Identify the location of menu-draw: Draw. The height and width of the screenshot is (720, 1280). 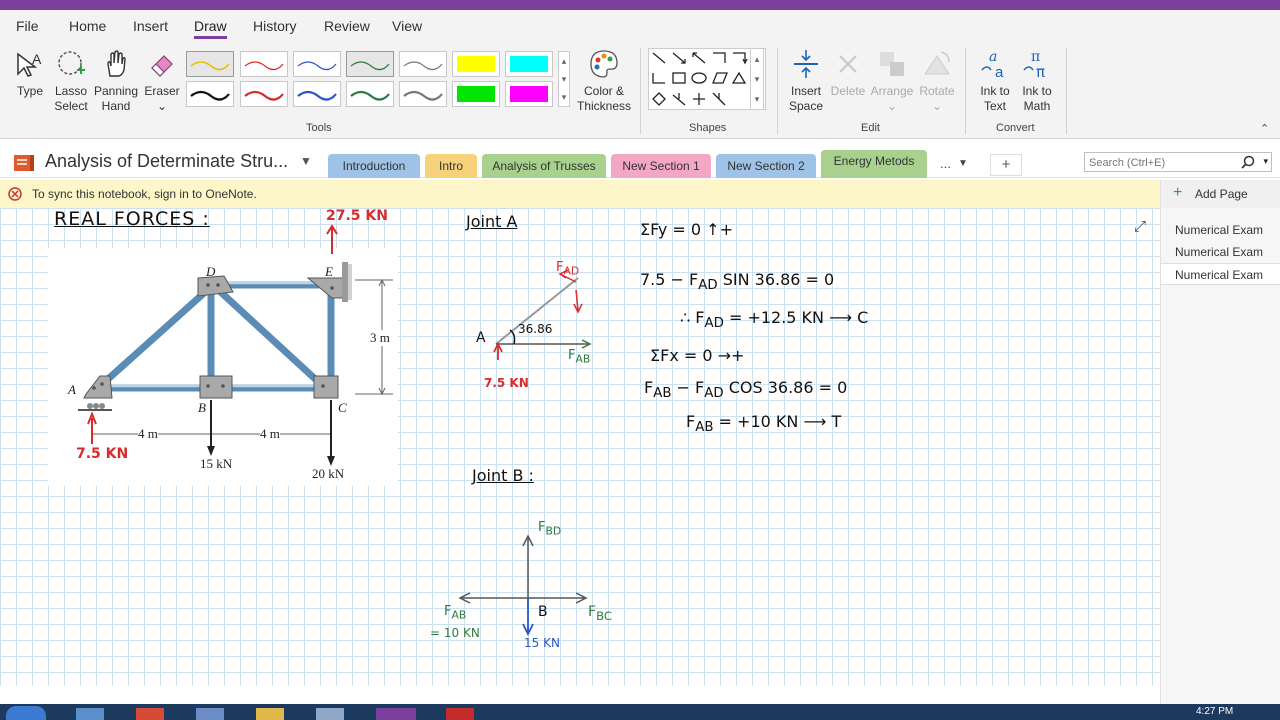
(210, 28).